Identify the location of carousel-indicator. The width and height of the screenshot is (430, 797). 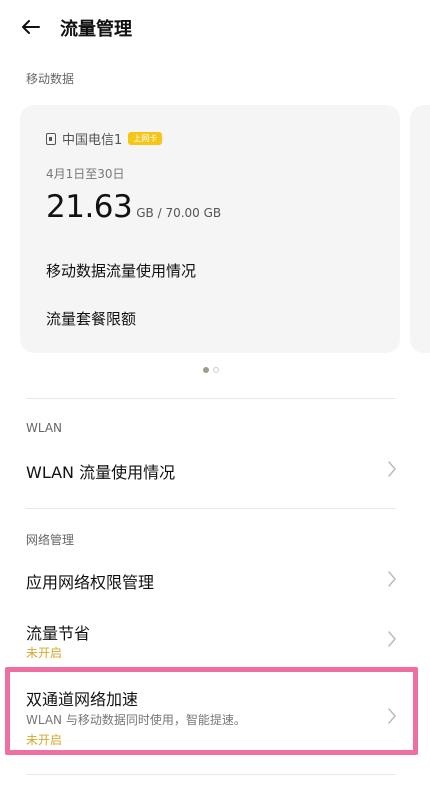
(211, 370).